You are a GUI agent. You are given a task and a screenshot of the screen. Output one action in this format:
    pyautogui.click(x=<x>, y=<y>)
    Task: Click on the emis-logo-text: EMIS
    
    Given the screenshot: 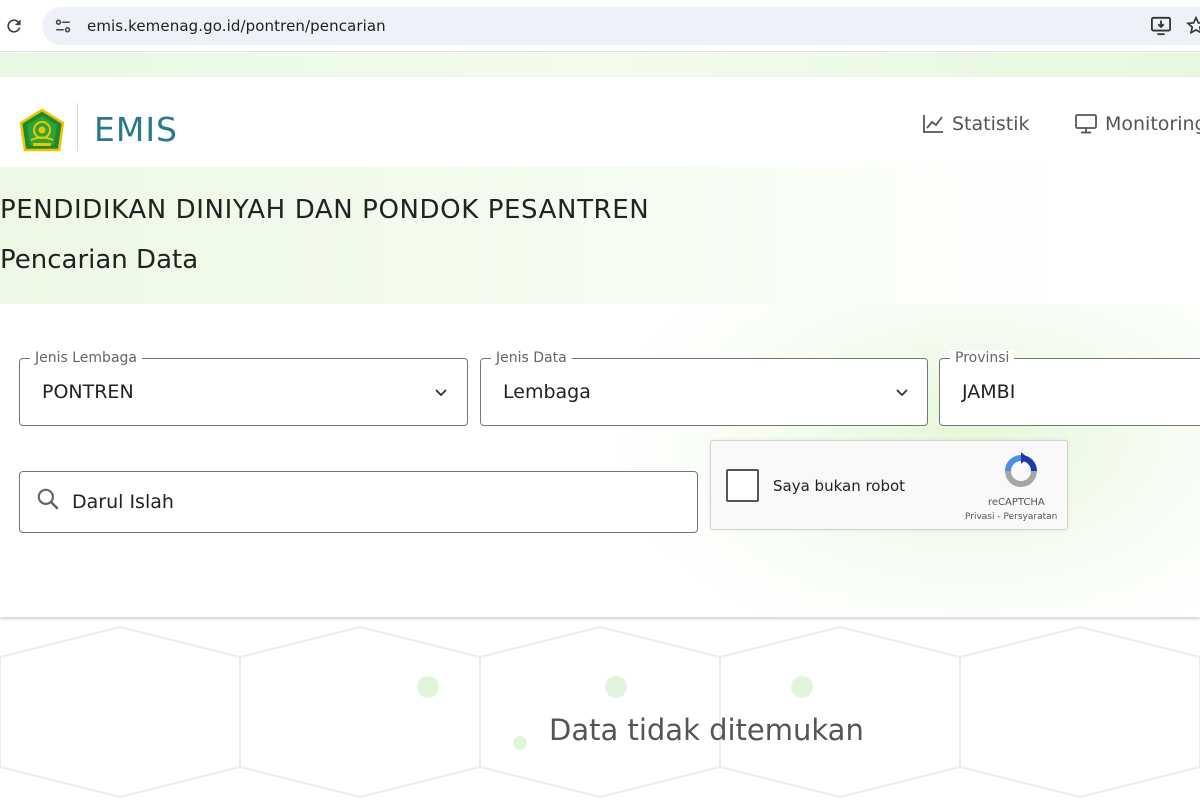 What is the action you would take?
    pyautogui.click(x=136, y=129)
    